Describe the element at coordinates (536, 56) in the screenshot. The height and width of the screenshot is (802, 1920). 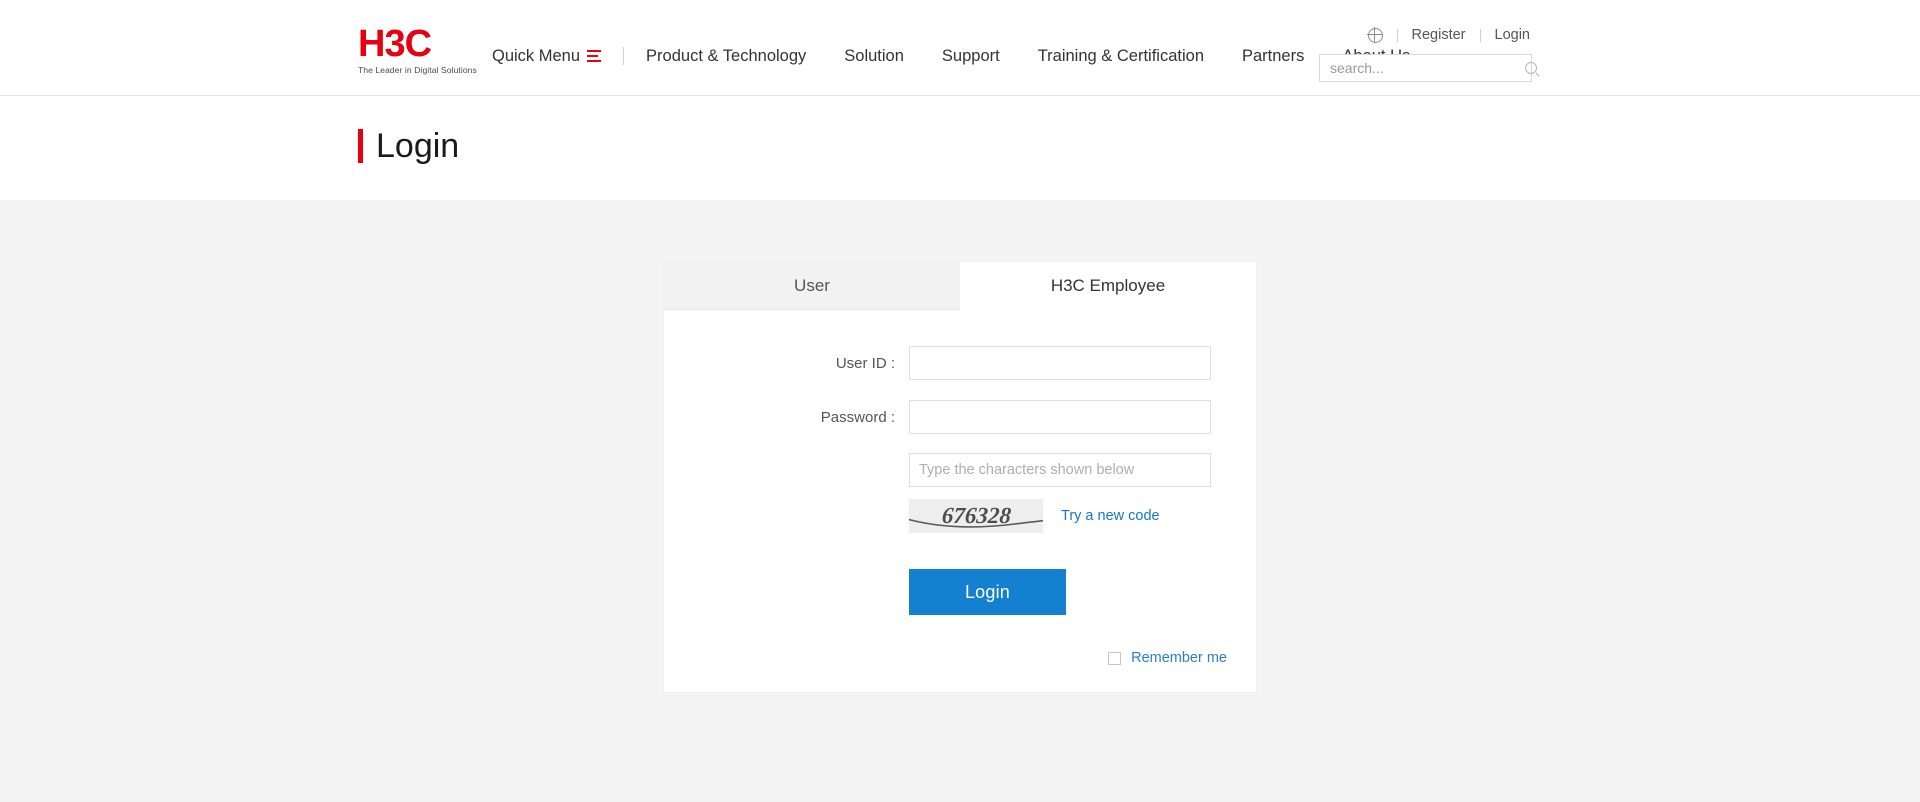
I see `nav-item-label: Quick Menu` at that location.